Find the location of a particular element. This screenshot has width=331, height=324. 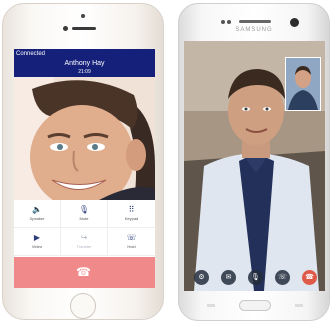

hold-icon: ☏ is located at coordinates (131, 237).